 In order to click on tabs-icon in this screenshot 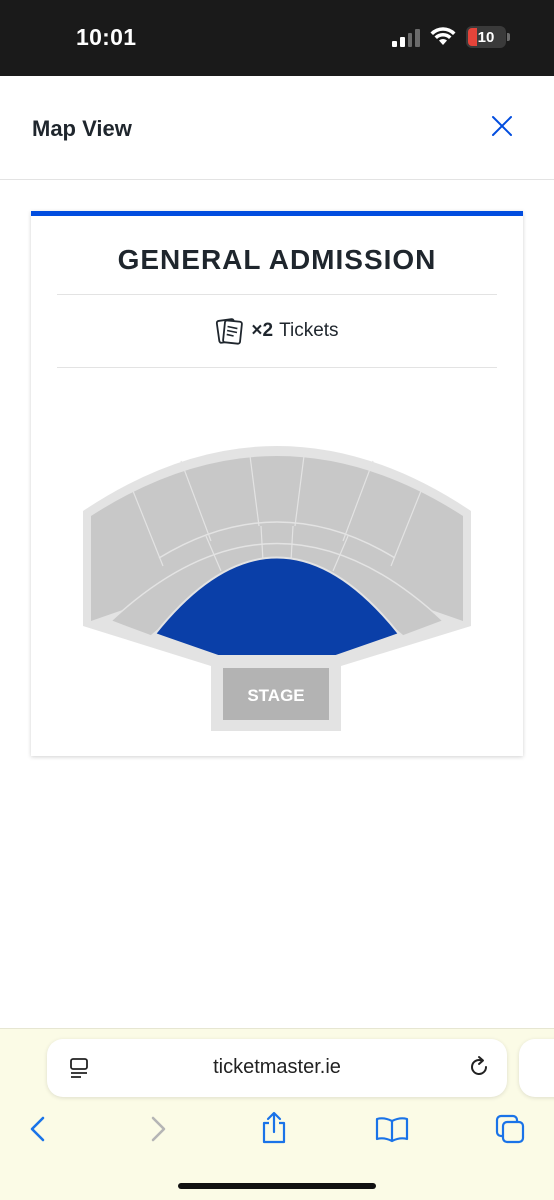, I will do `click(510, 1129)`.